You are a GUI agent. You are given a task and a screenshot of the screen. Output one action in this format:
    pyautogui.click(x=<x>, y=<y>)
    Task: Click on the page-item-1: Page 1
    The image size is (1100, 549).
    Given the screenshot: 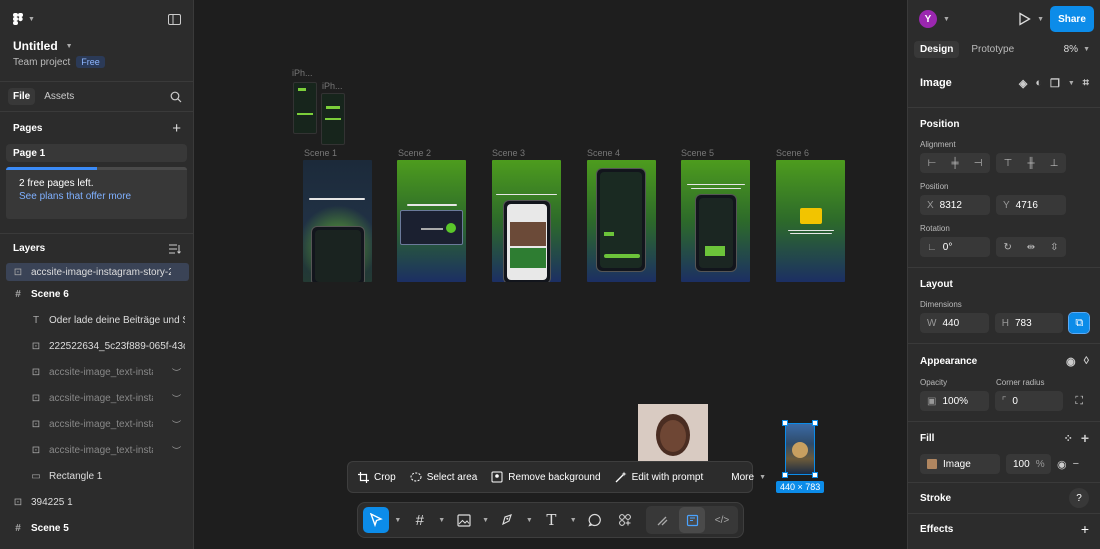 What is the action you would take?
    pyautogui.click(x=96, y=153)
    